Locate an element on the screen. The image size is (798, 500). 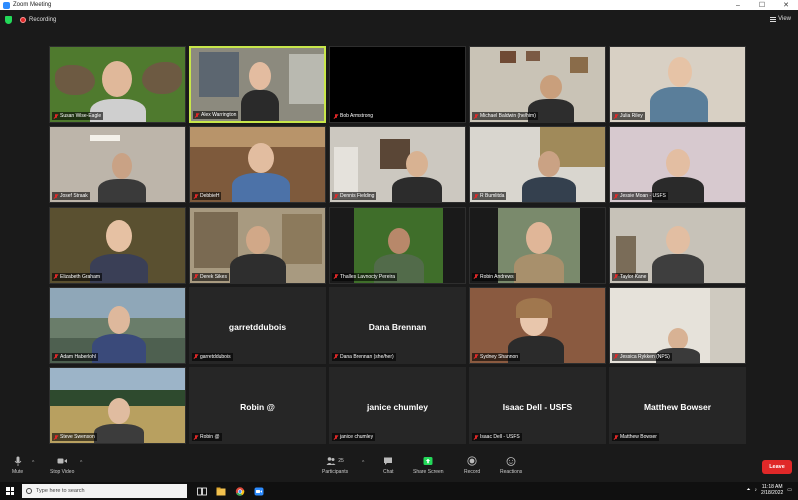
participant-name: Jessica Rykken (NPS) is located at coordinates (642, 356).